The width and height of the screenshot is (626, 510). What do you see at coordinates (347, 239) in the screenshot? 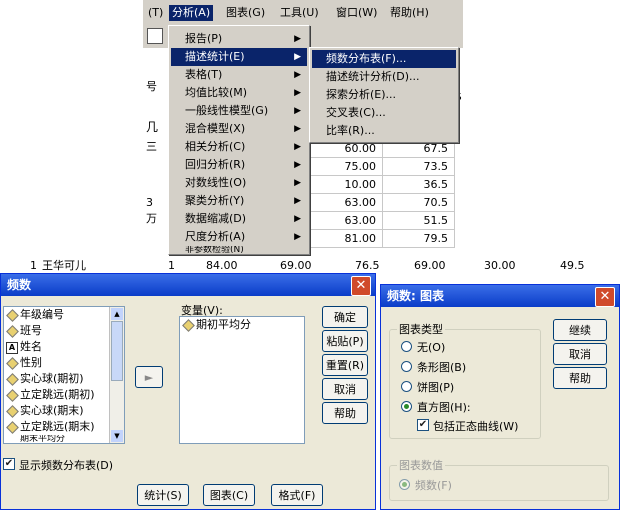
I see `grid-cell: 81.00` at bounding box center [347, 239].